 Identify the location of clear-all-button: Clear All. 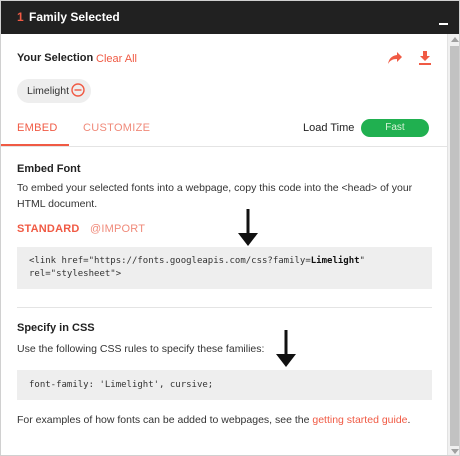
(116, 59).